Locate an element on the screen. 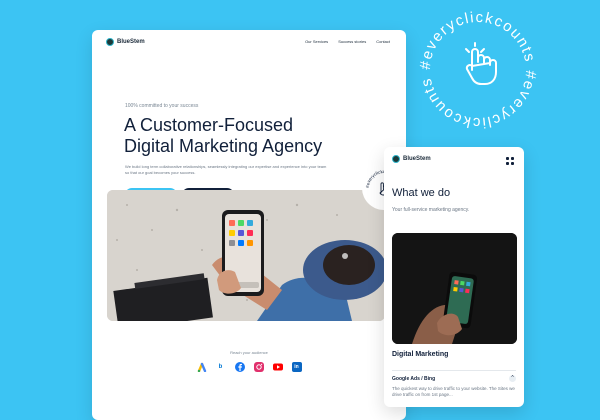 The height and width of the screenshot is (420, 600). linkedin-icon: in is located at coordinates (296, 367).